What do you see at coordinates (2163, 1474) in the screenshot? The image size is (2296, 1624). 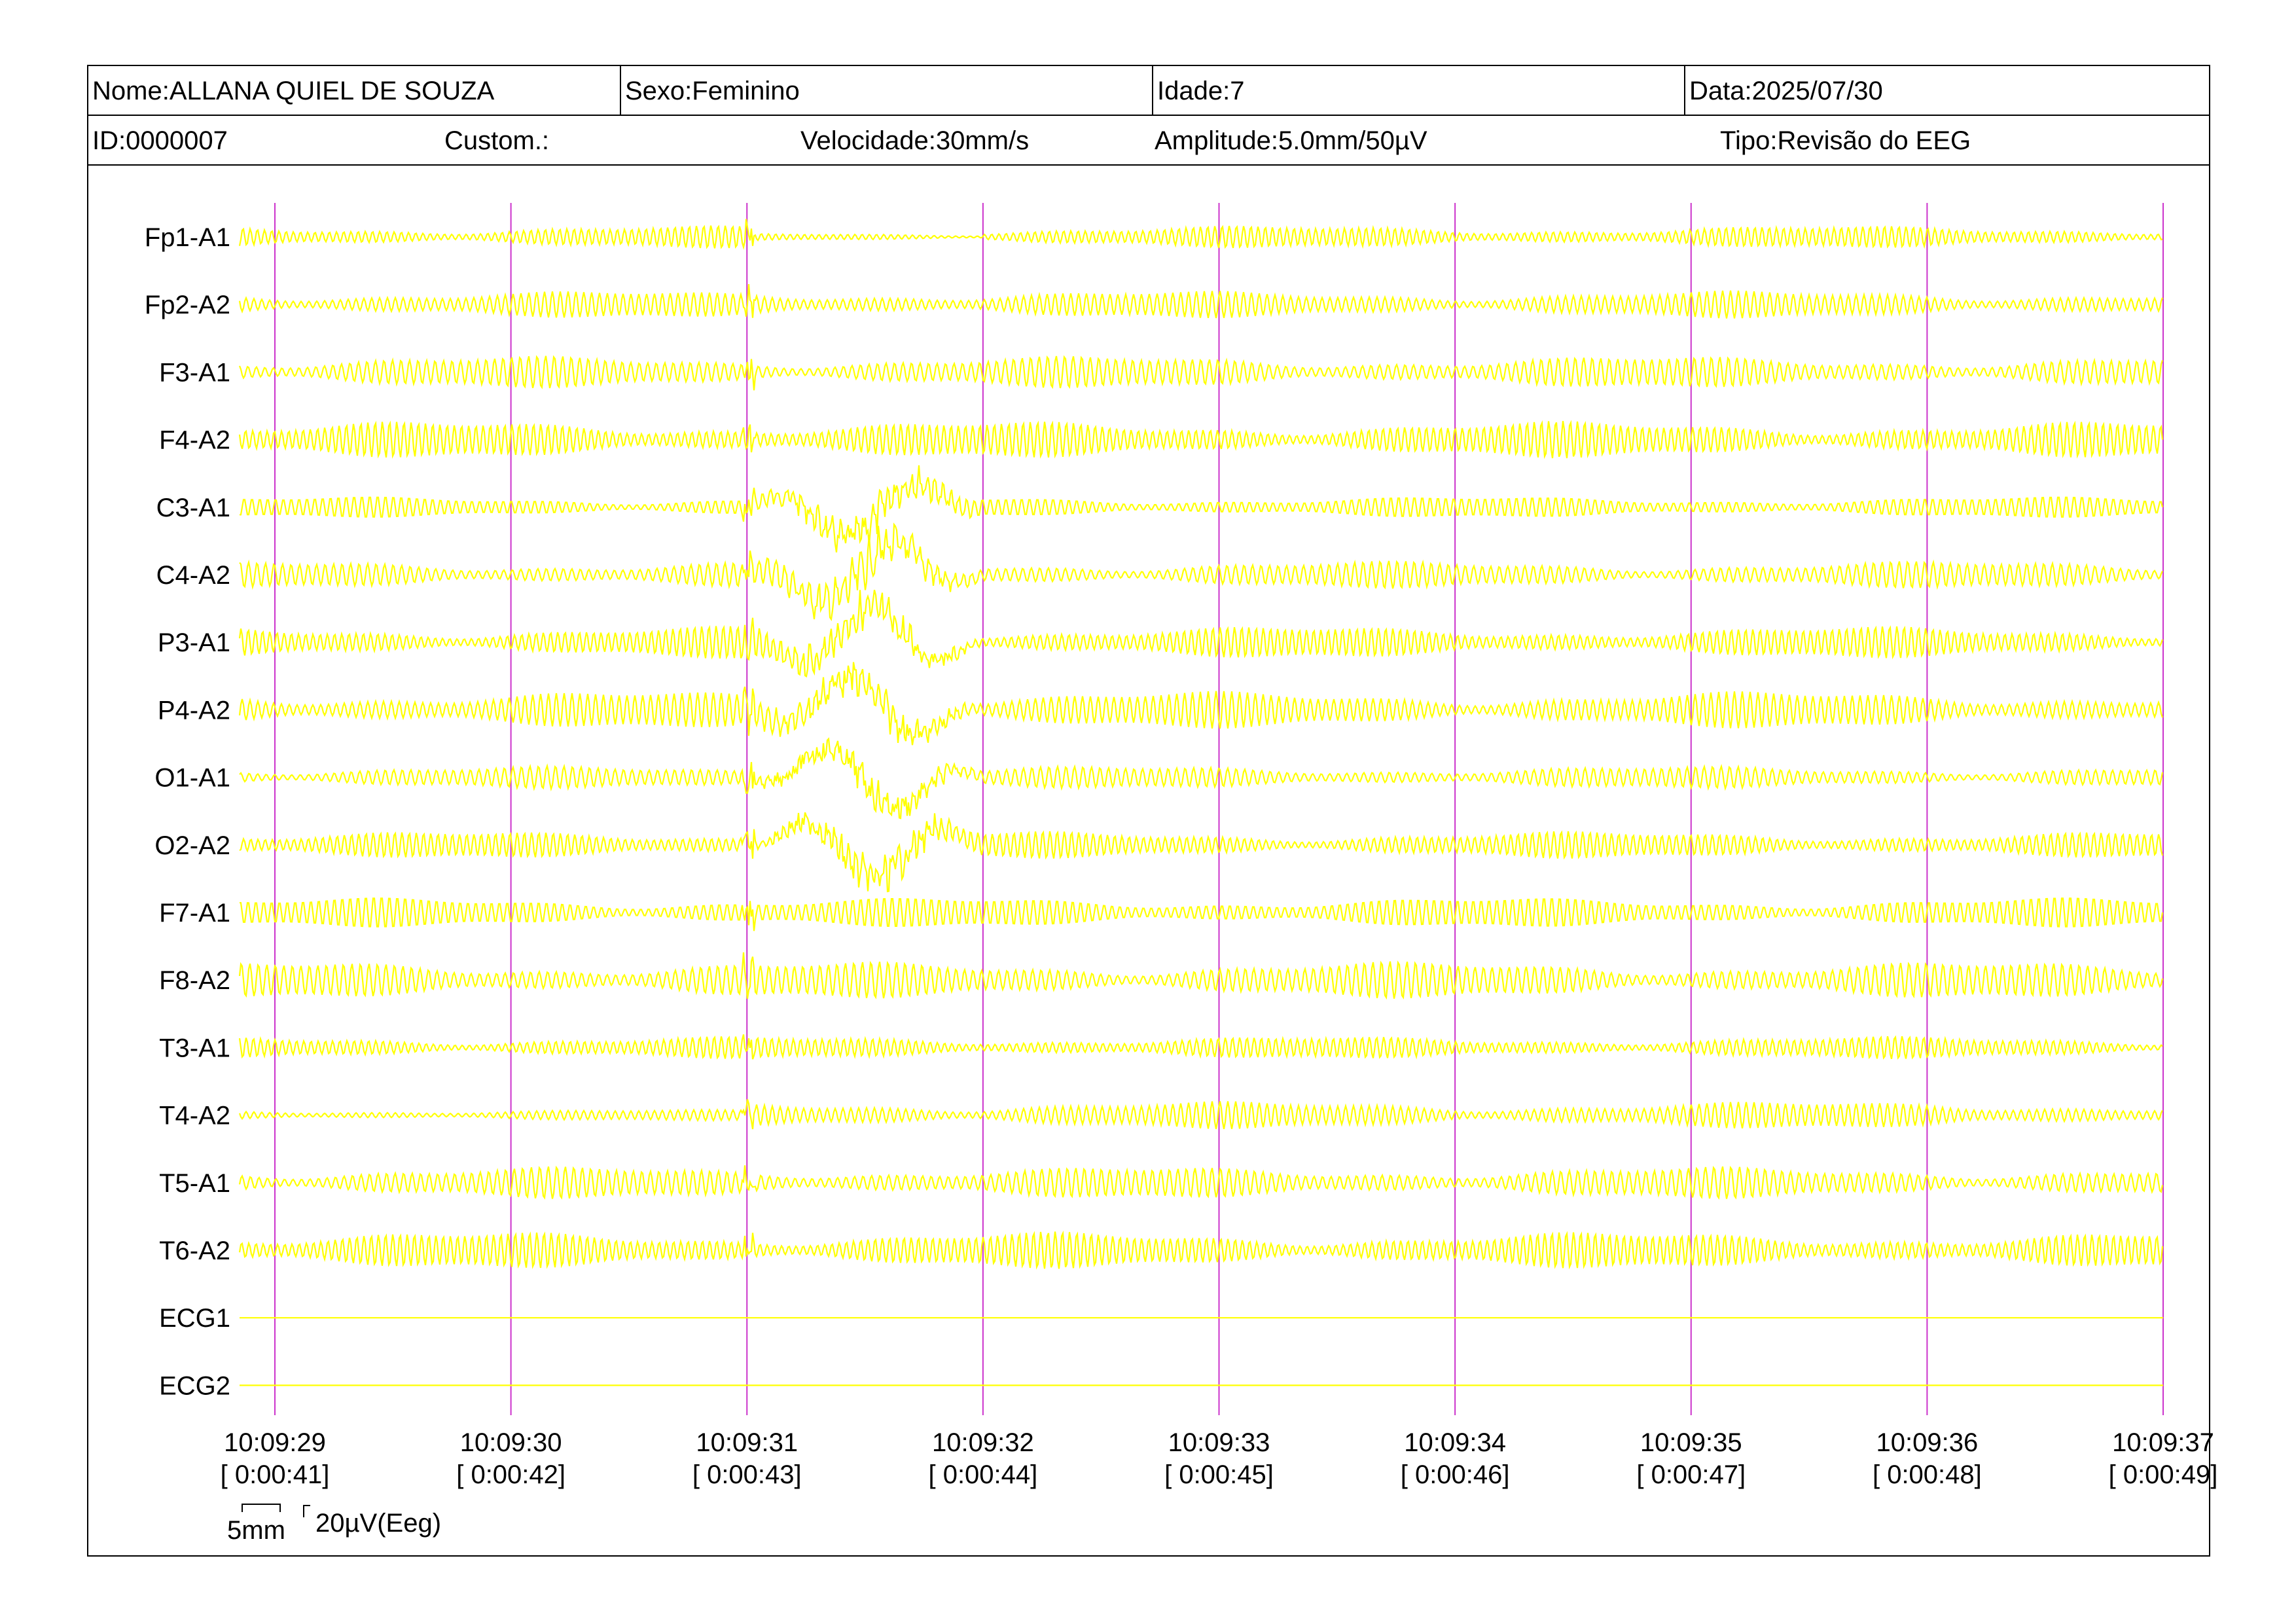 I see `time-elapsed-label: [ 0:00:49]` at bounding box center [2163, 1474].